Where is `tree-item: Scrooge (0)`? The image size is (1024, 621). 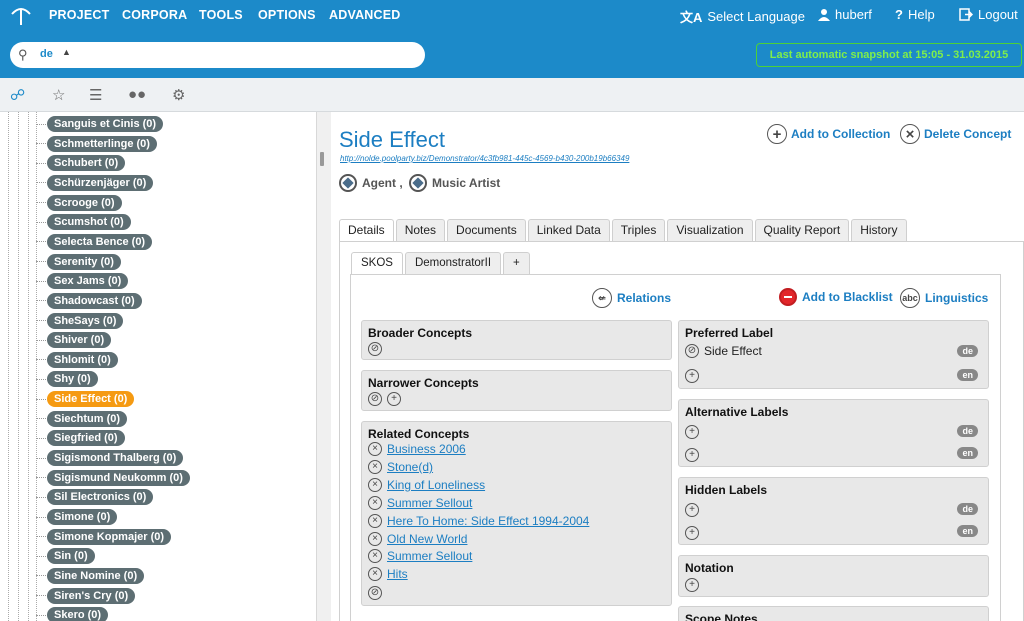
tree-item: Scrooge (0) is located at coordinates (79, 202).